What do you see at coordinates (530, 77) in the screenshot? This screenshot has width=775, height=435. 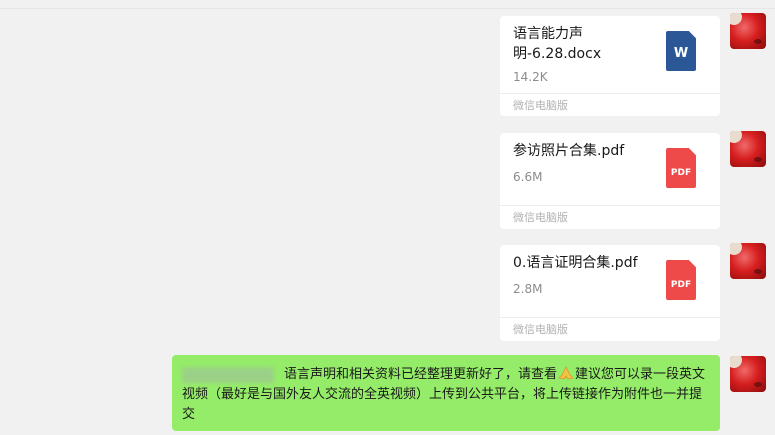 I see `file-size: 14.2K` at bounding box center [530, 77].